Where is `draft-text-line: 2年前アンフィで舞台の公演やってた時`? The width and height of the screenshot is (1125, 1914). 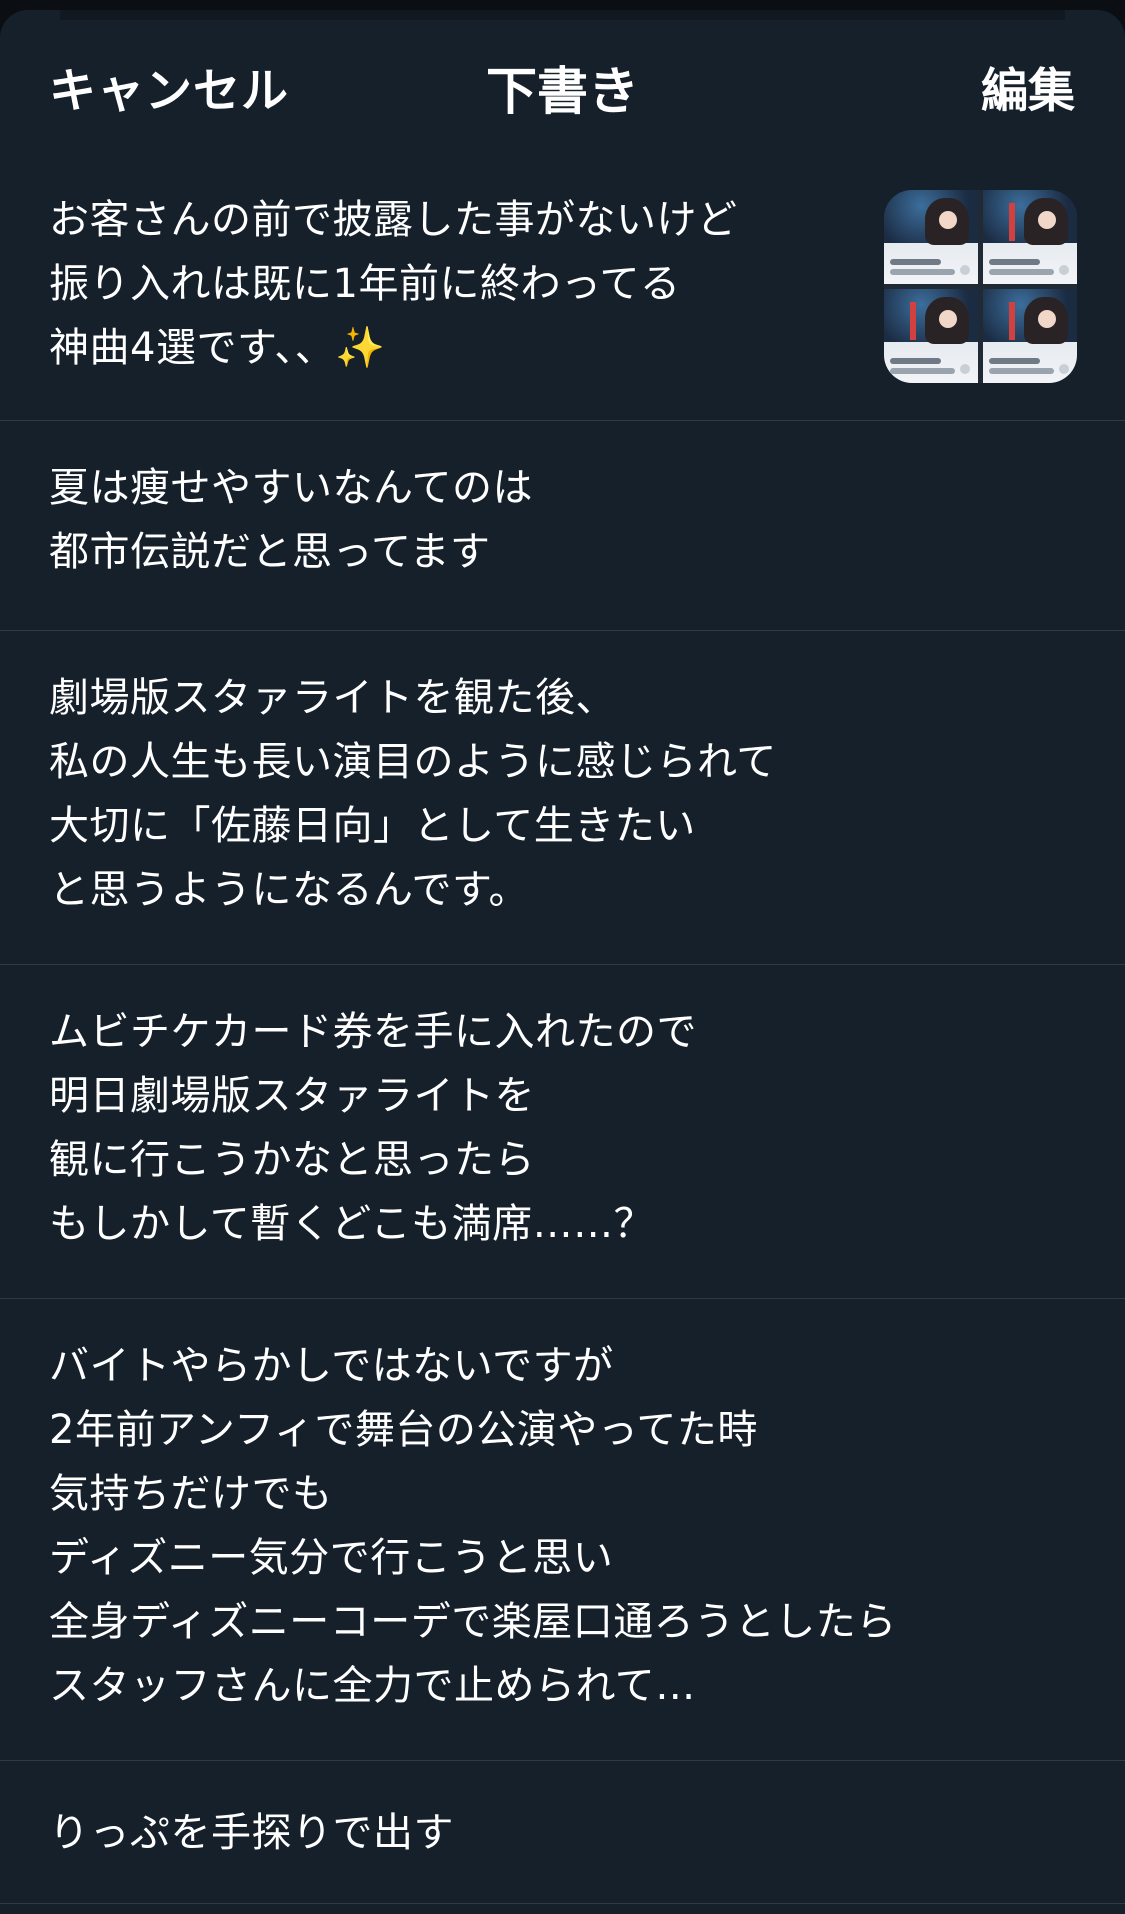
draft-text-line: 2年前アンフィで舞台の公演やってた時 is located at coordinates (403, 1430).